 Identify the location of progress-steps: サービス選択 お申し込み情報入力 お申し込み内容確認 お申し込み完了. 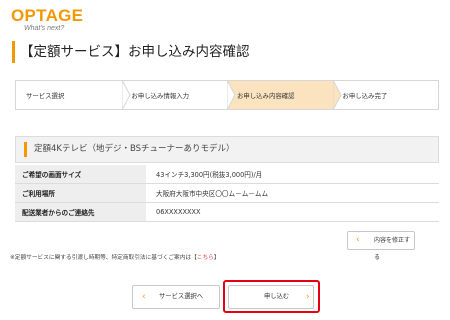
(227, 95).